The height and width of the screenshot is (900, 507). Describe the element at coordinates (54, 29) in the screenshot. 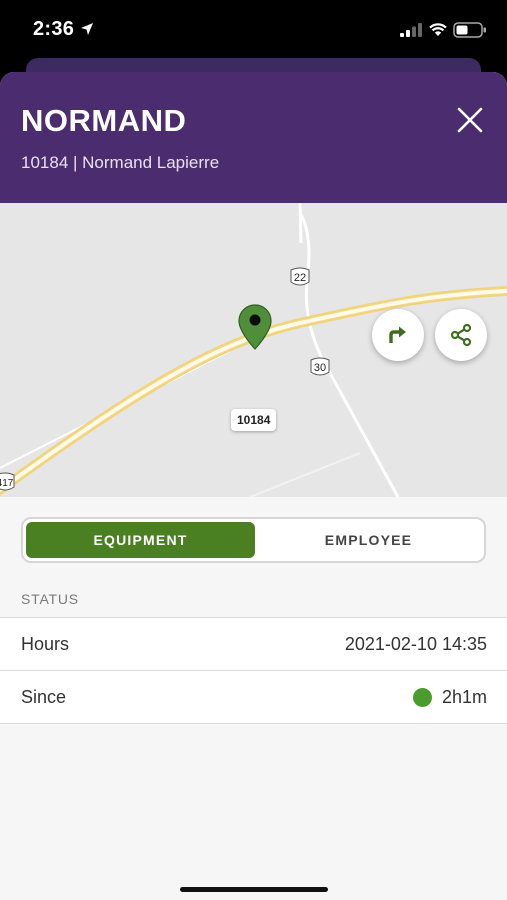

I see `status-time: 2:36` at that location.